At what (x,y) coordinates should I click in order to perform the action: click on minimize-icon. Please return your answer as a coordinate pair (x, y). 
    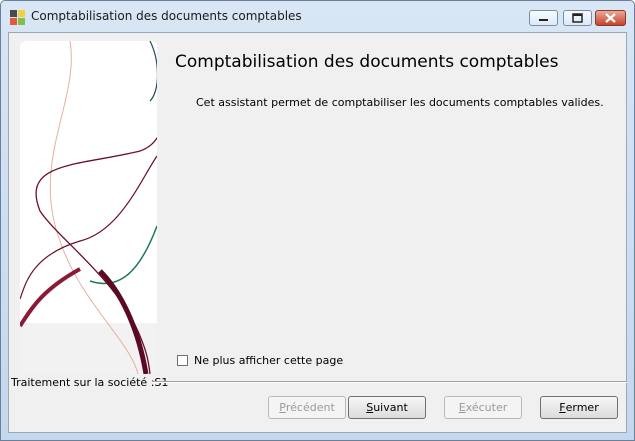
    Looking at the image, I should click on (543, 20).